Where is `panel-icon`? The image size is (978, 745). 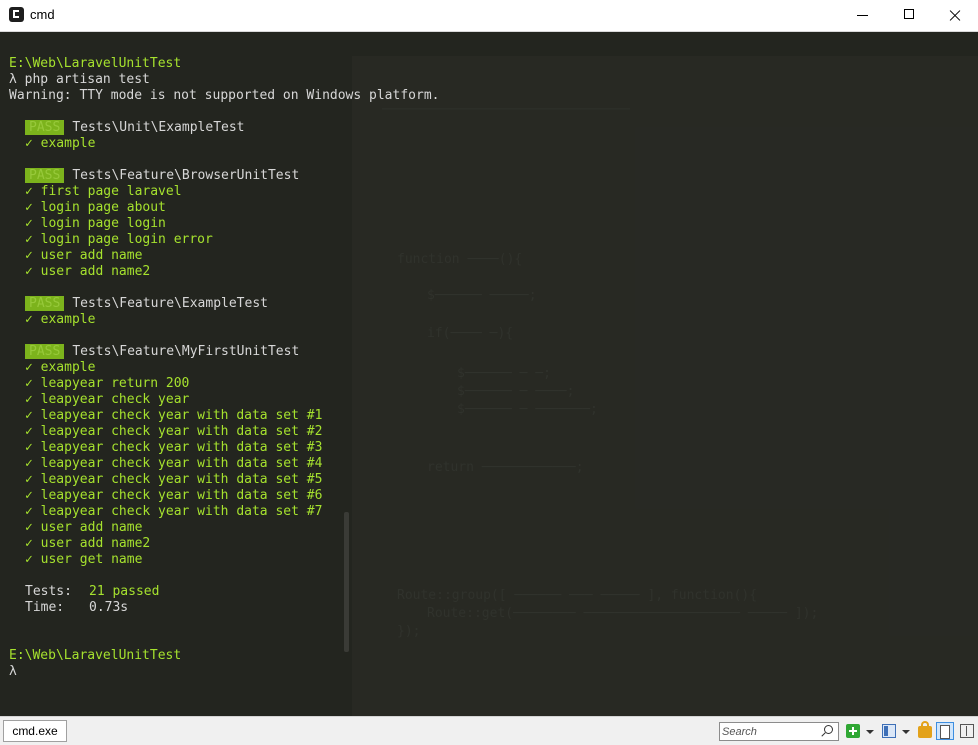
panel-icon is located at coordinates (945, 731).